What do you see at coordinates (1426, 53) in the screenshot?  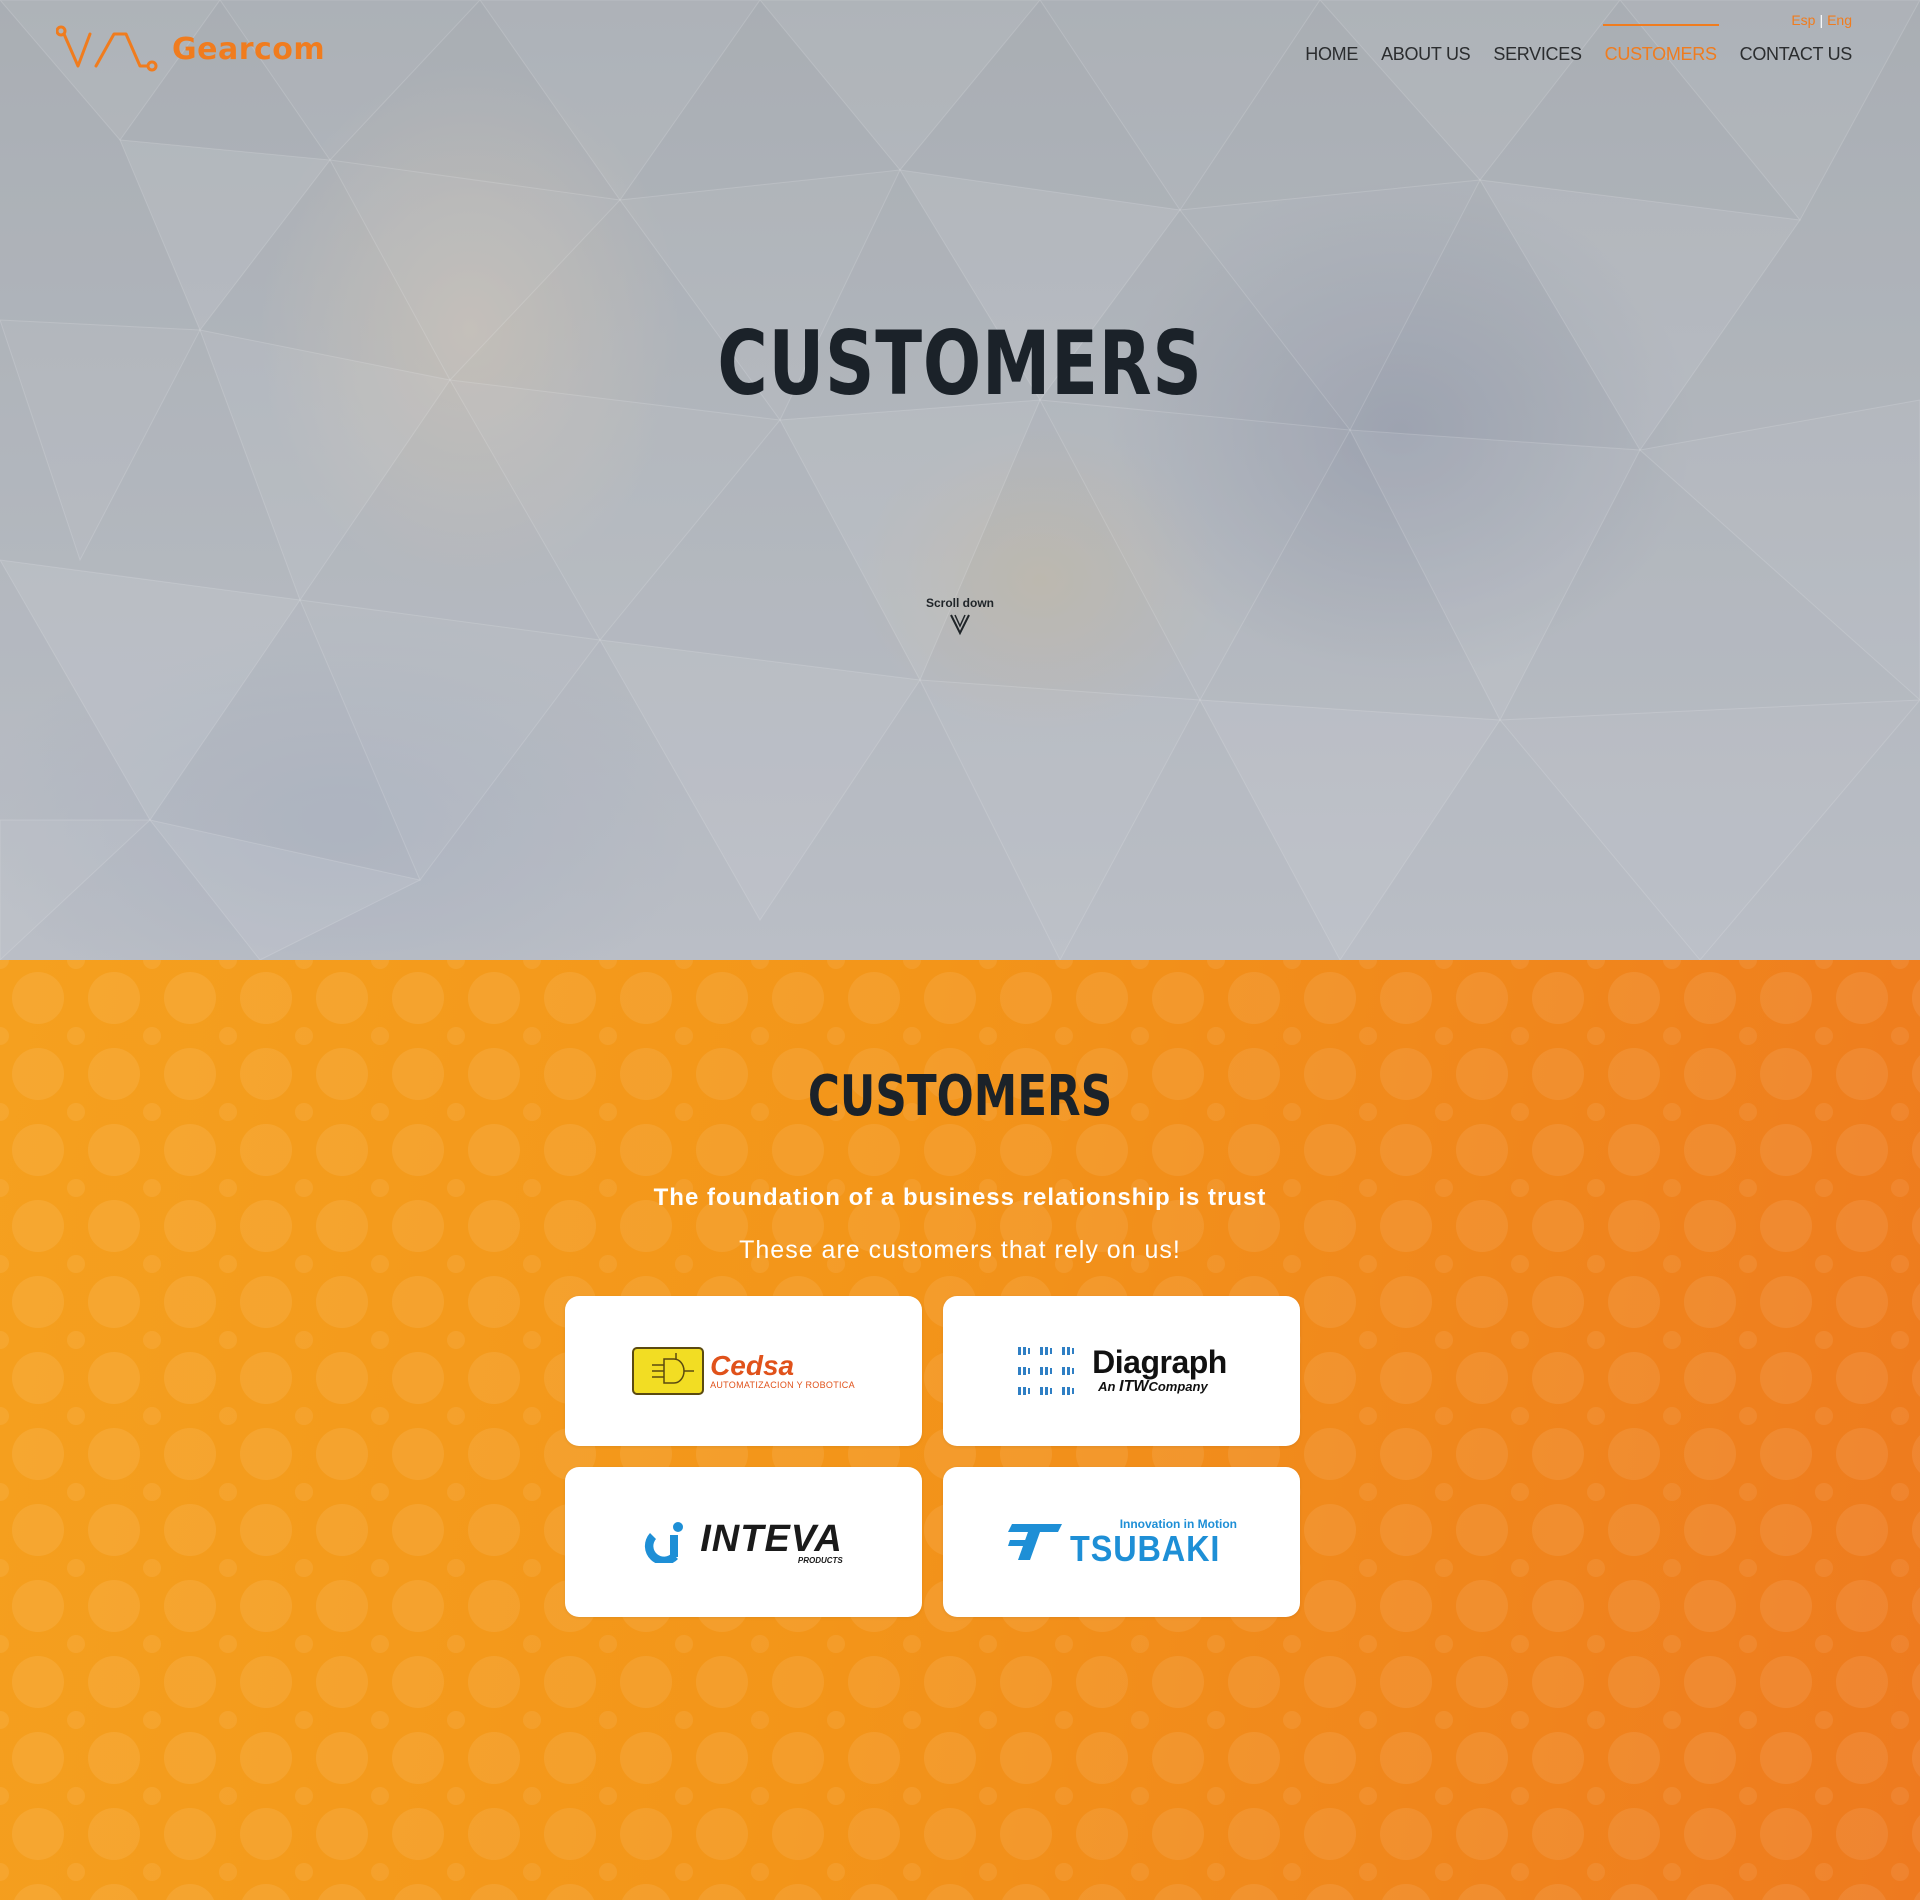 I see `nav-item-about-us: ABOUT US` at bounding box center [1426, 53].